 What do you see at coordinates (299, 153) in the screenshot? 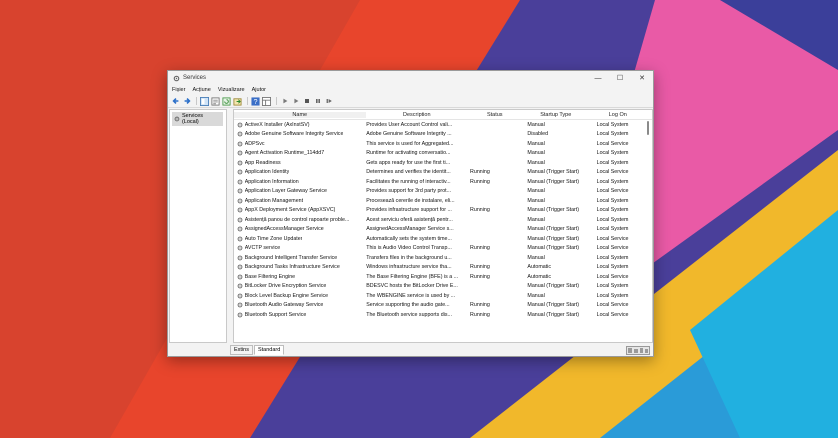
I see `service-name-cell: Agent Activation Runtime_114dd7` at bounding box center [299, 153].